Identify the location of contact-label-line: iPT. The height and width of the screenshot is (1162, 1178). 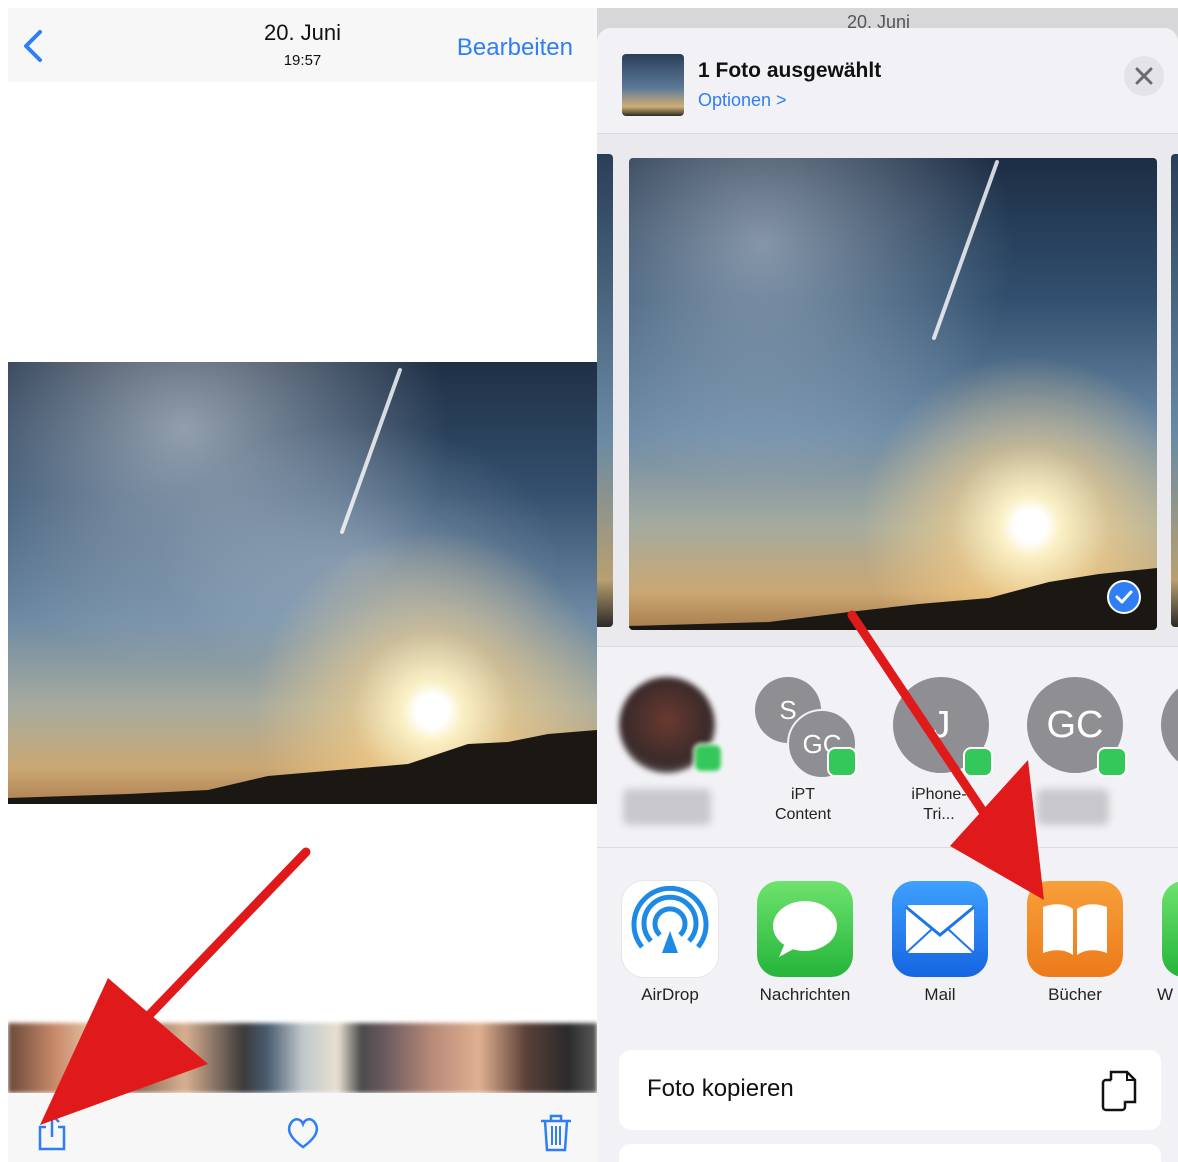
(803, 794).